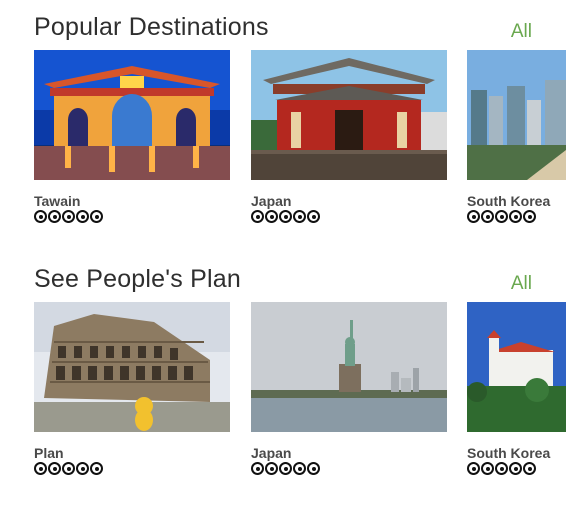  I want to click on castle-photo, so click(516, 367).